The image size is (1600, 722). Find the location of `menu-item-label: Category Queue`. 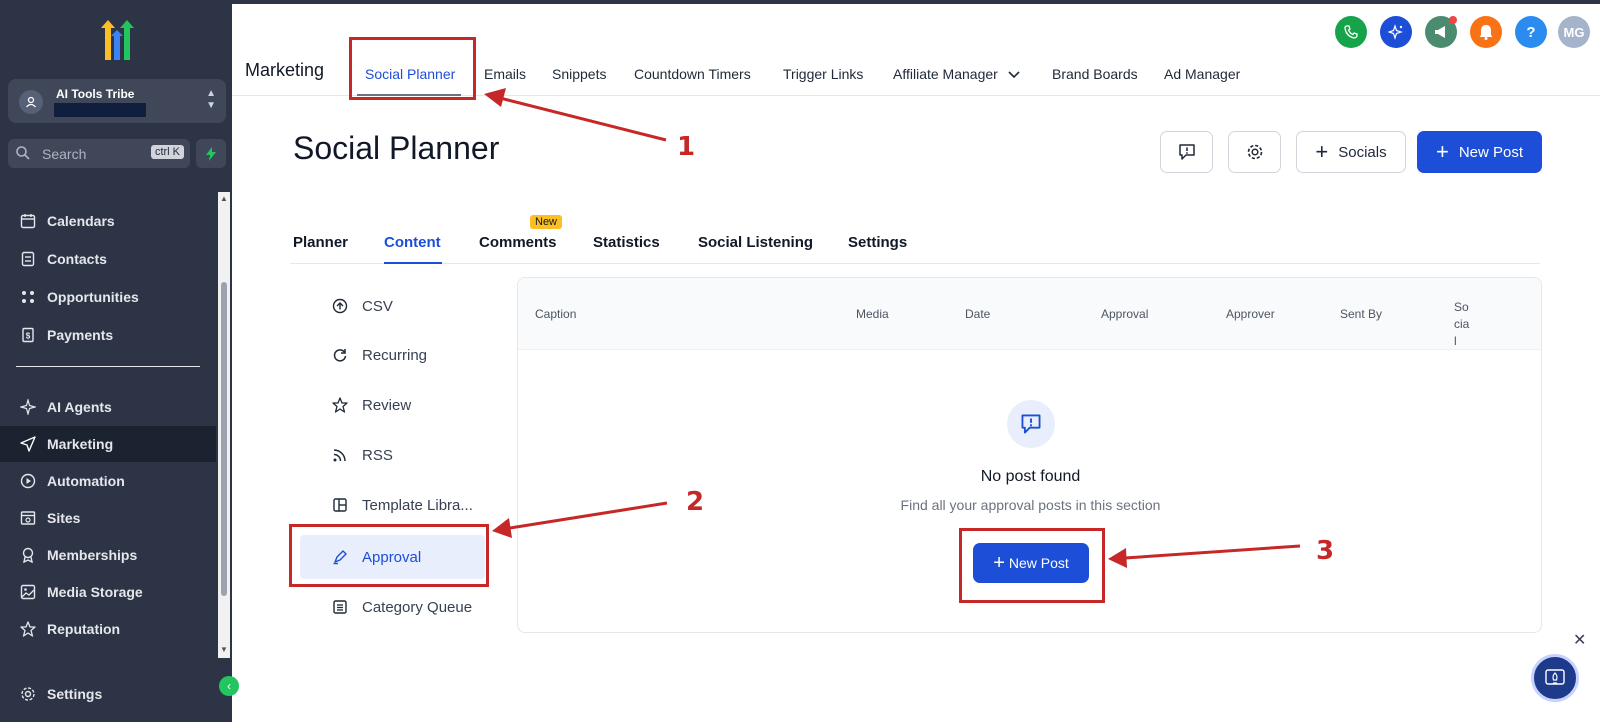

menu-item-label: Category Queue is located at coordinates (417, 607).